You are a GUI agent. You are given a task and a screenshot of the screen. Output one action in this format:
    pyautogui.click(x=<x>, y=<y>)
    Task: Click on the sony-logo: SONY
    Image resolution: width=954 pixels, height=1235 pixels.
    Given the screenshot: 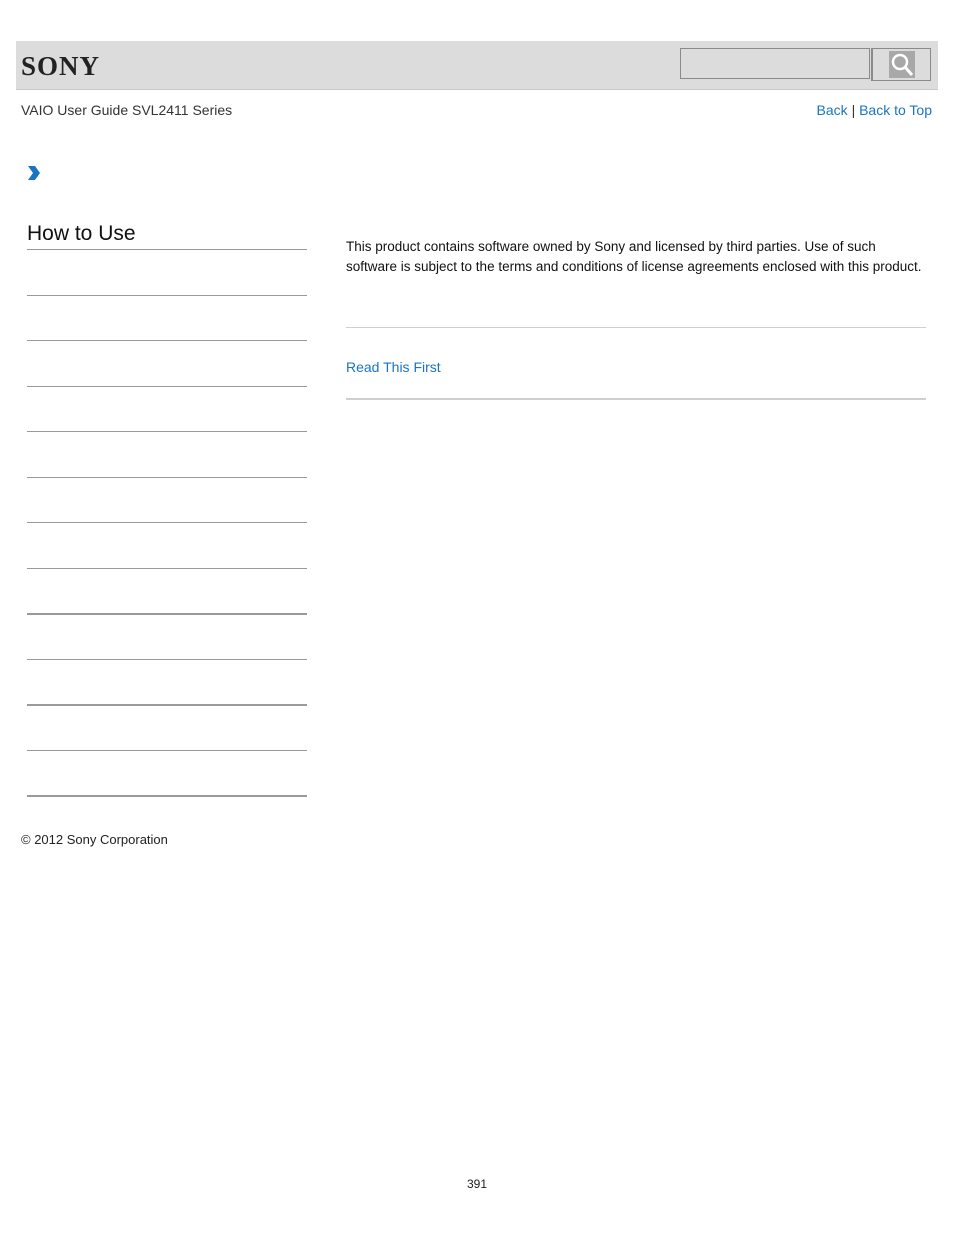 What is the action you would take?
    pyautogui.click(x=61, y=66)
    